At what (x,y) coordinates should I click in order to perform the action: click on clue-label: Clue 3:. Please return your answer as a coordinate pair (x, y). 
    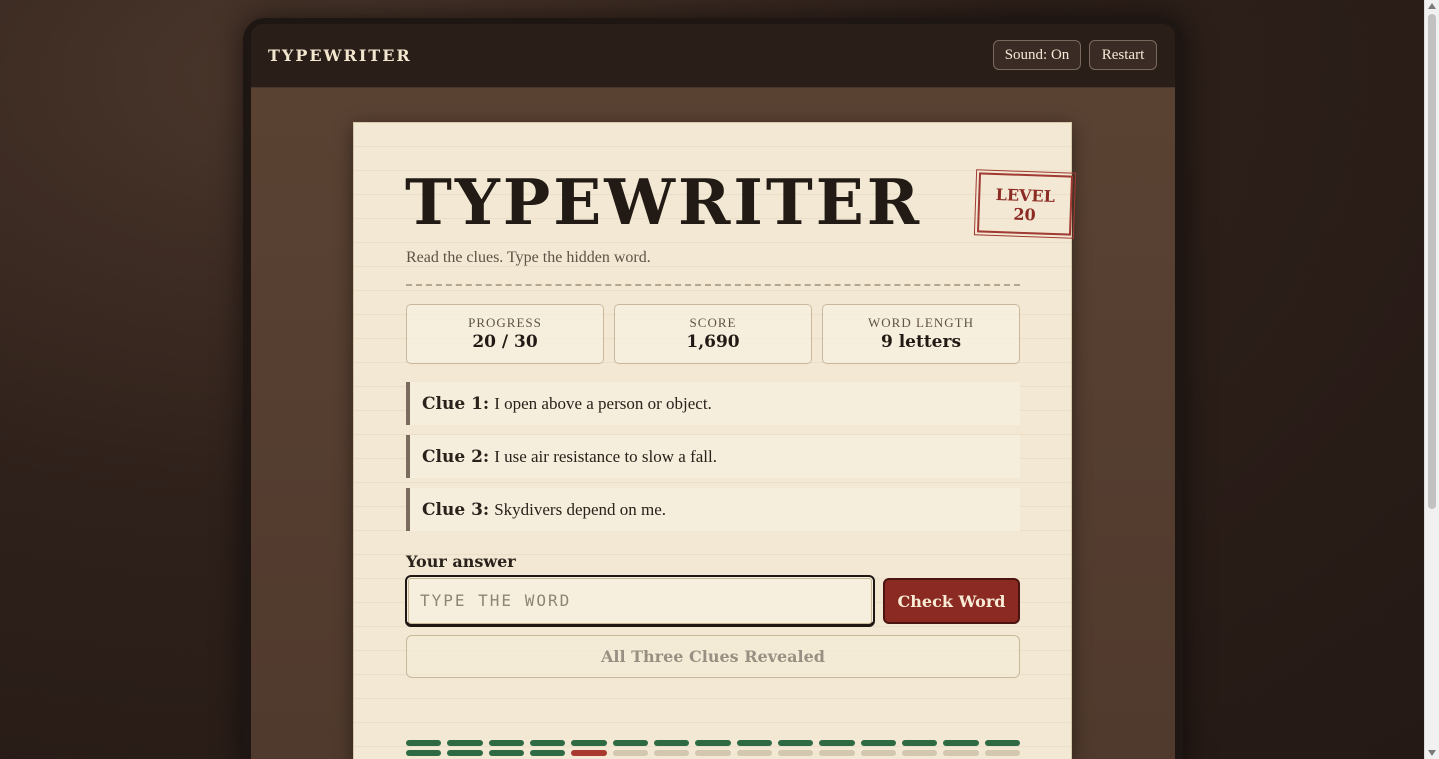
    Looking at the image, I should click on (456, 509).